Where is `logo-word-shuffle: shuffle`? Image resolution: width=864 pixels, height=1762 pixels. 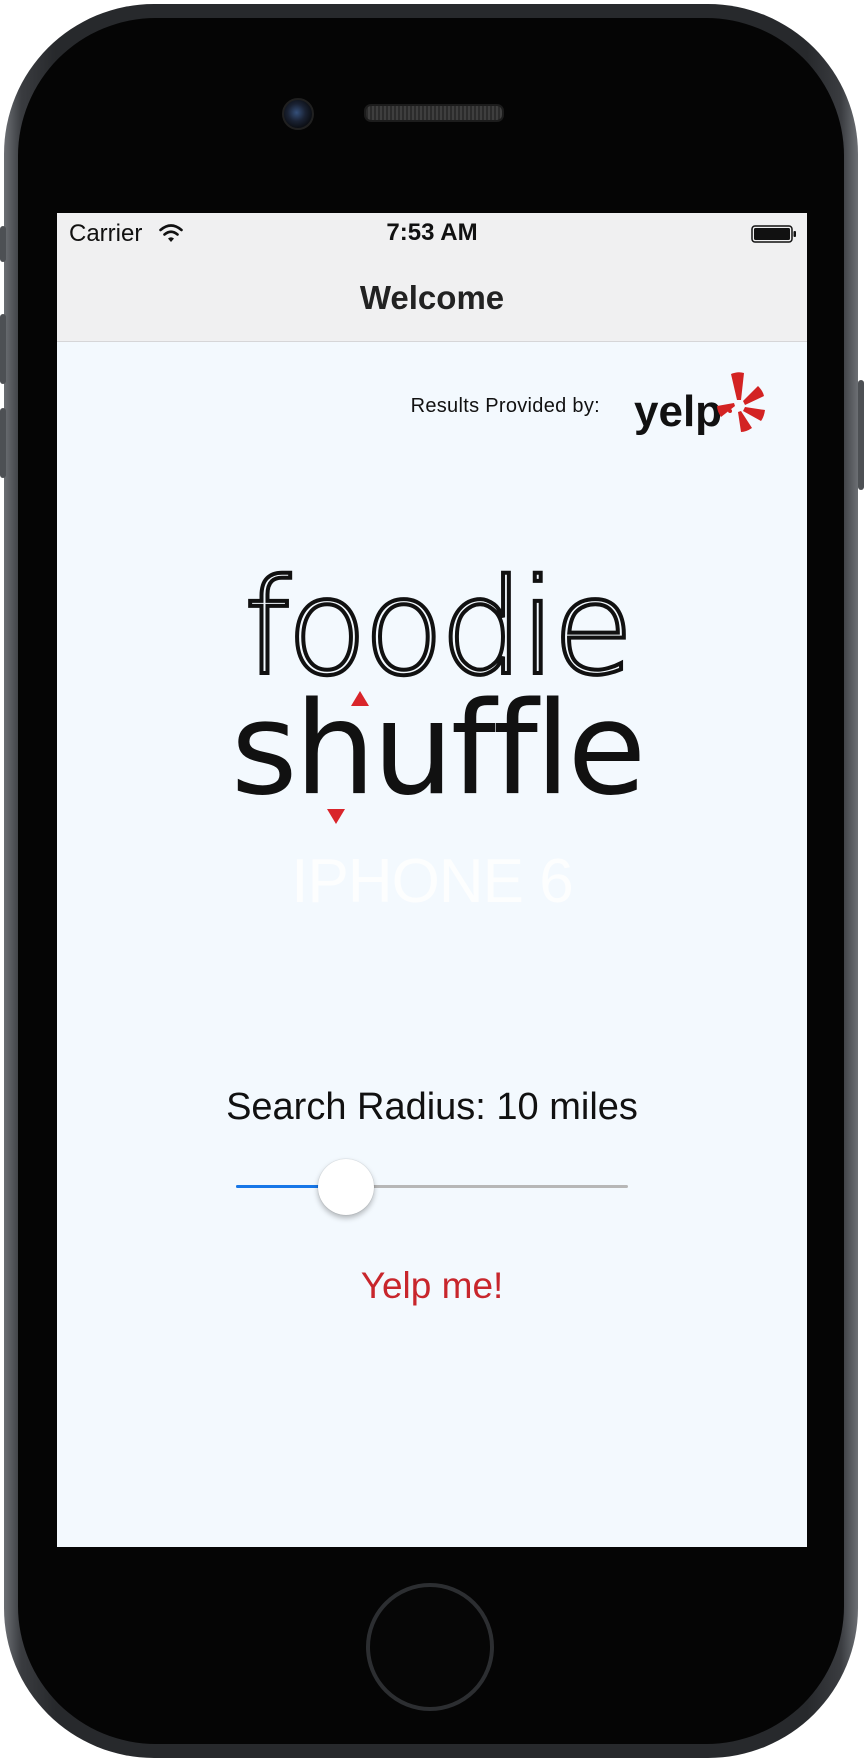 logo-word-shuffle: shuffle is located at coordinates (437, 749).